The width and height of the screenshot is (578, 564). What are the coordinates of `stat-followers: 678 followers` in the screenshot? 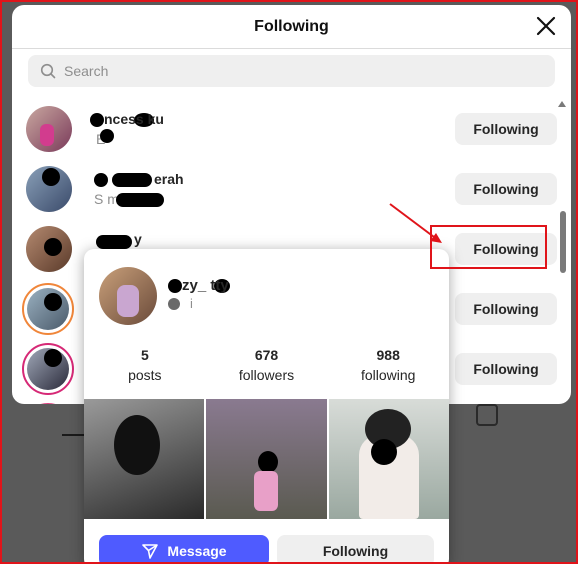 It's located at (267, 365).